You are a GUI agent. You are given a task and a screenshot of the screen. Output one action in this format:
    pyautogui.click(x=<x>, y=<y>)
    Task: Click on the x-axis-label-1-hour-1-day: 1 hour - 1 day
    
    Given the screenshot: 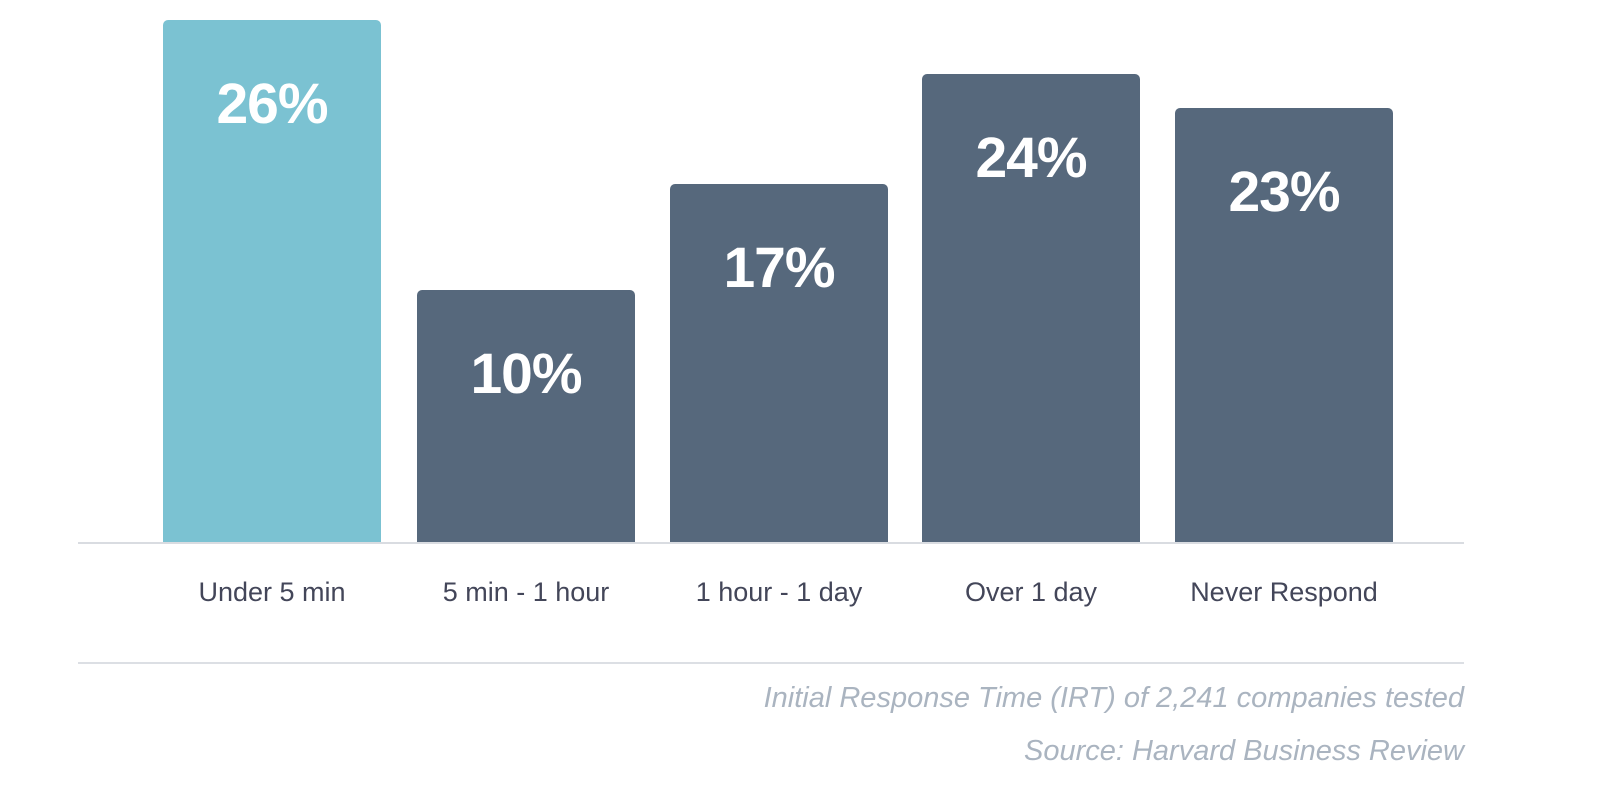 What is the action you would take?
    pyautogui.click(x=779, y=592)
    